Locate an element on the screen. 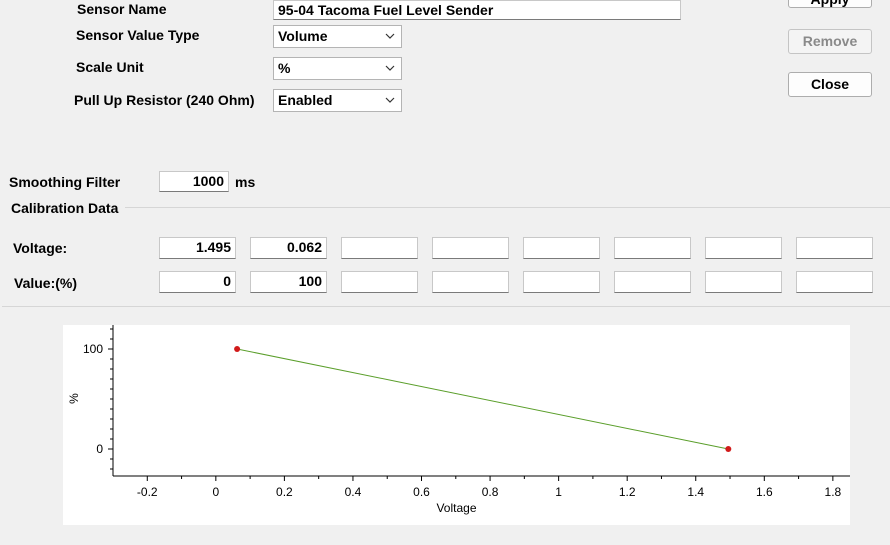 Image resolution: width=890 pixels, height=545 pixels. voltage-input-1: 1.495 is located at coordinates (197, 248).